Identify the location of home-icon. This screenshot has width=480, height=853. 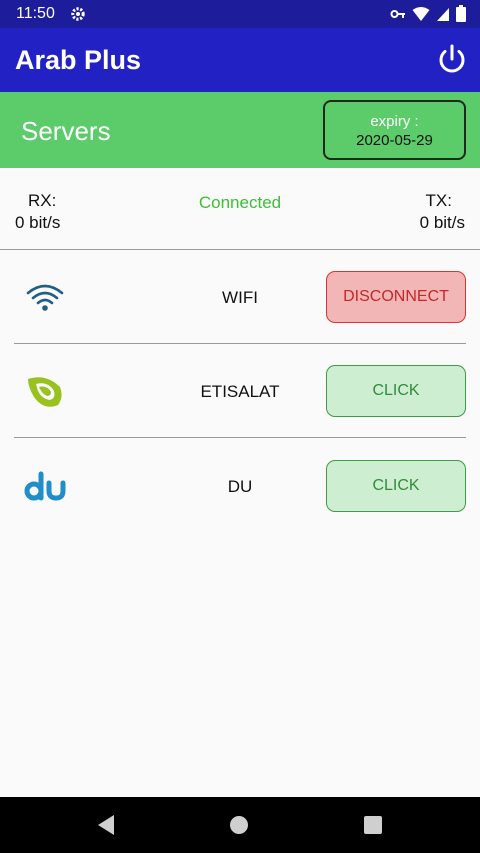
(239, 825).